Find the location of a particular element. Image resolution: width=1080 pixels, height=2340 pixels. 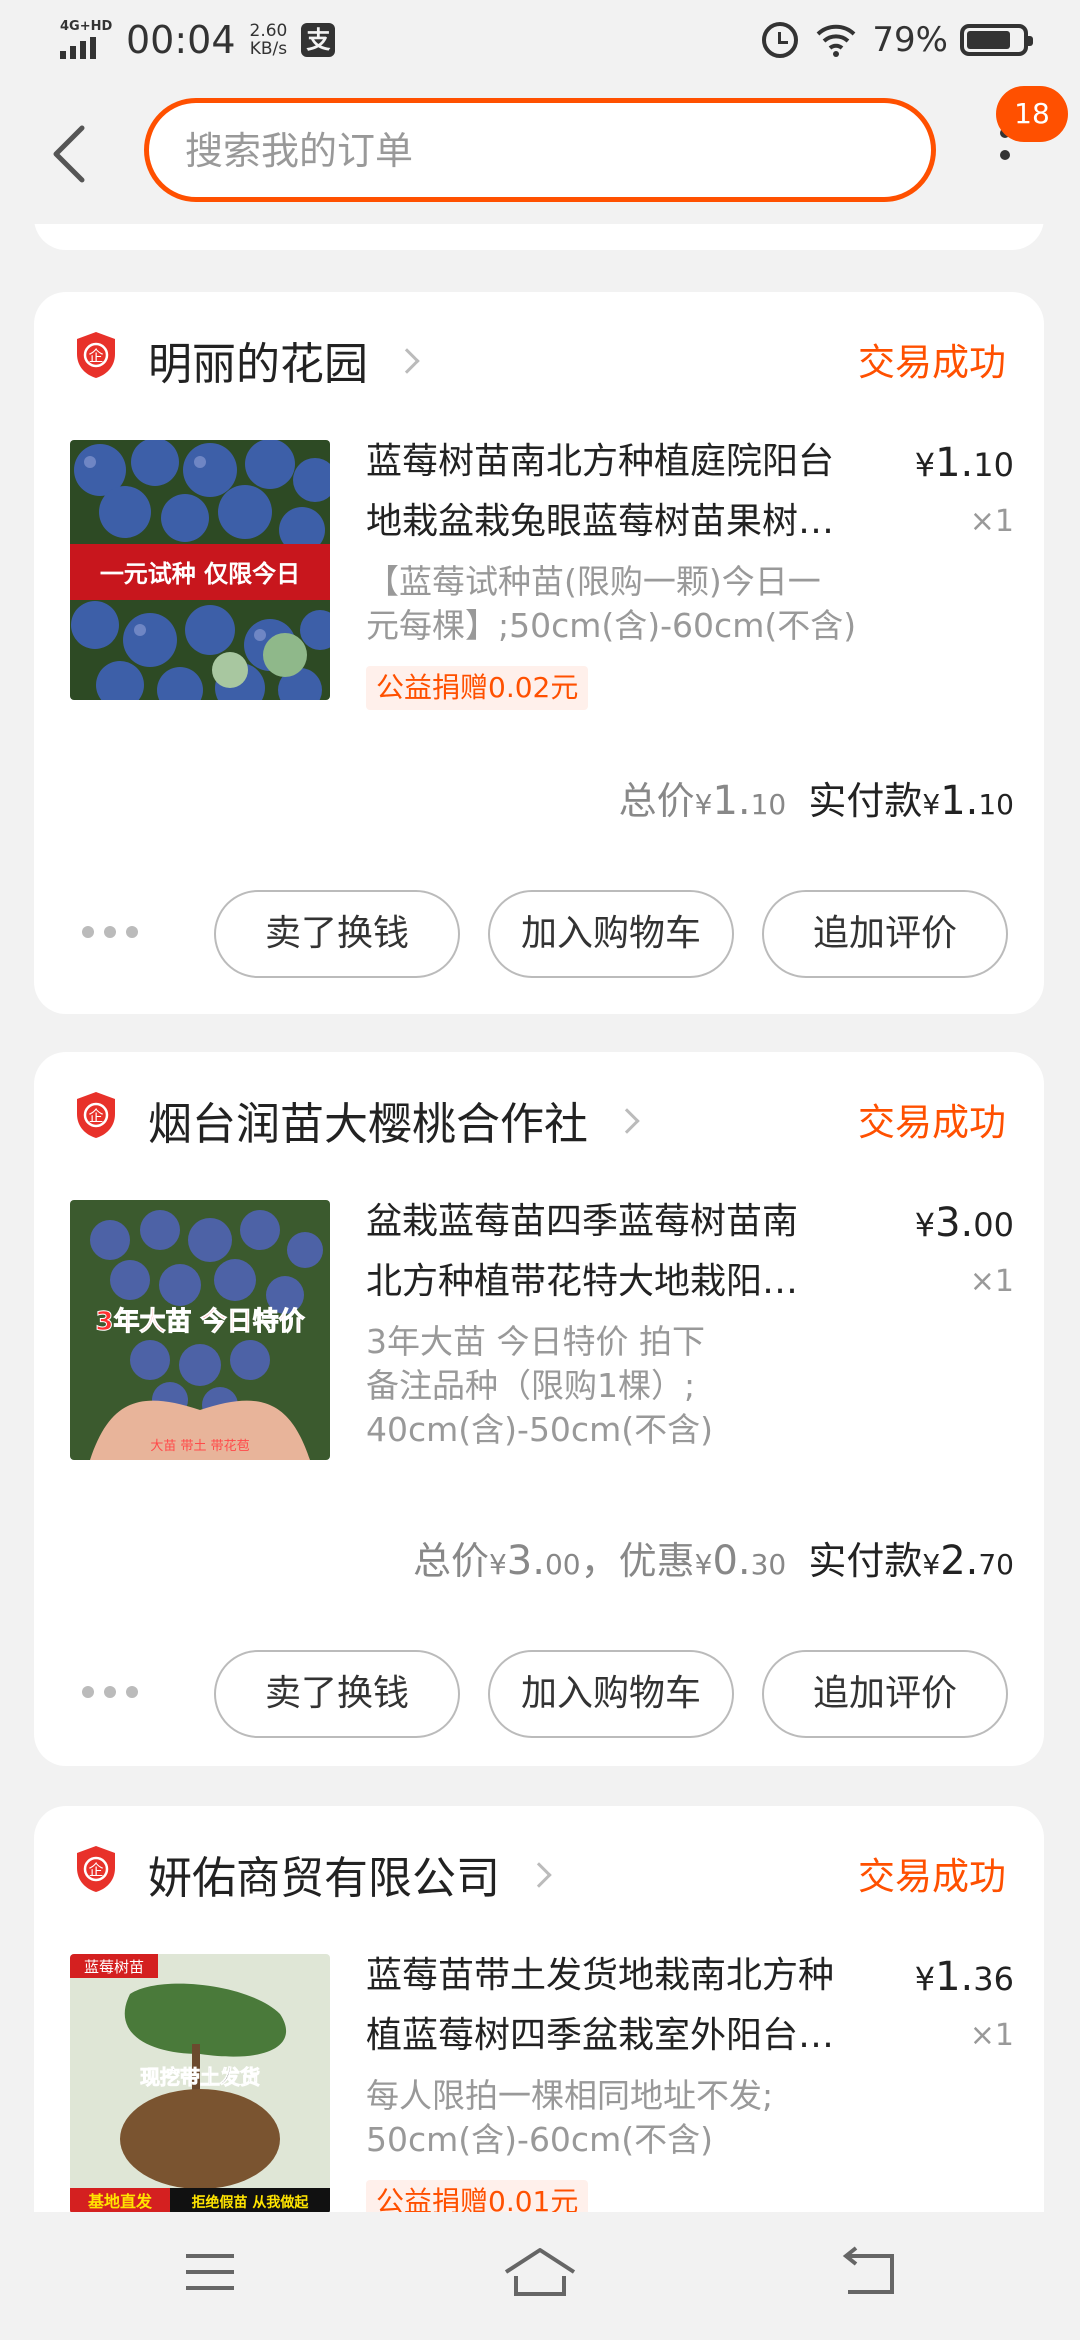

total-dec: 10 is located at coordinates (768, 804).